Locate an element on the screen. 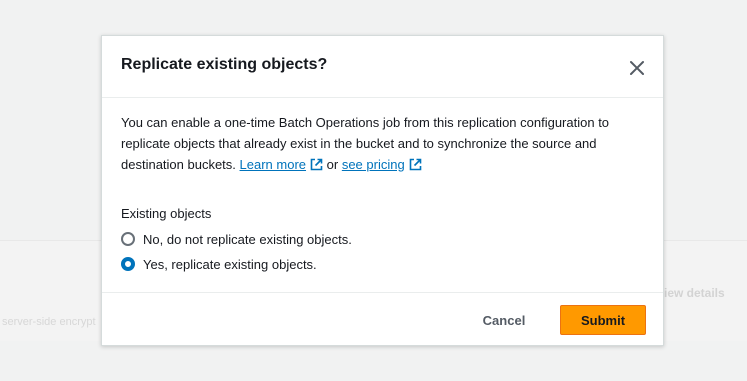  radio-button-unchecked is located at coordinates (128, 239).